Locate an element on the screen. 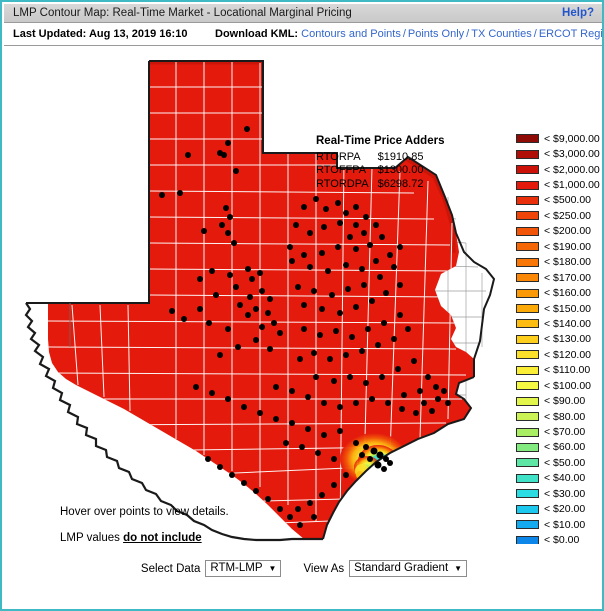 The height and width of the screenshot is (611, 604). legend-label: < $1,000.00 is located at coordinates (572, 185).